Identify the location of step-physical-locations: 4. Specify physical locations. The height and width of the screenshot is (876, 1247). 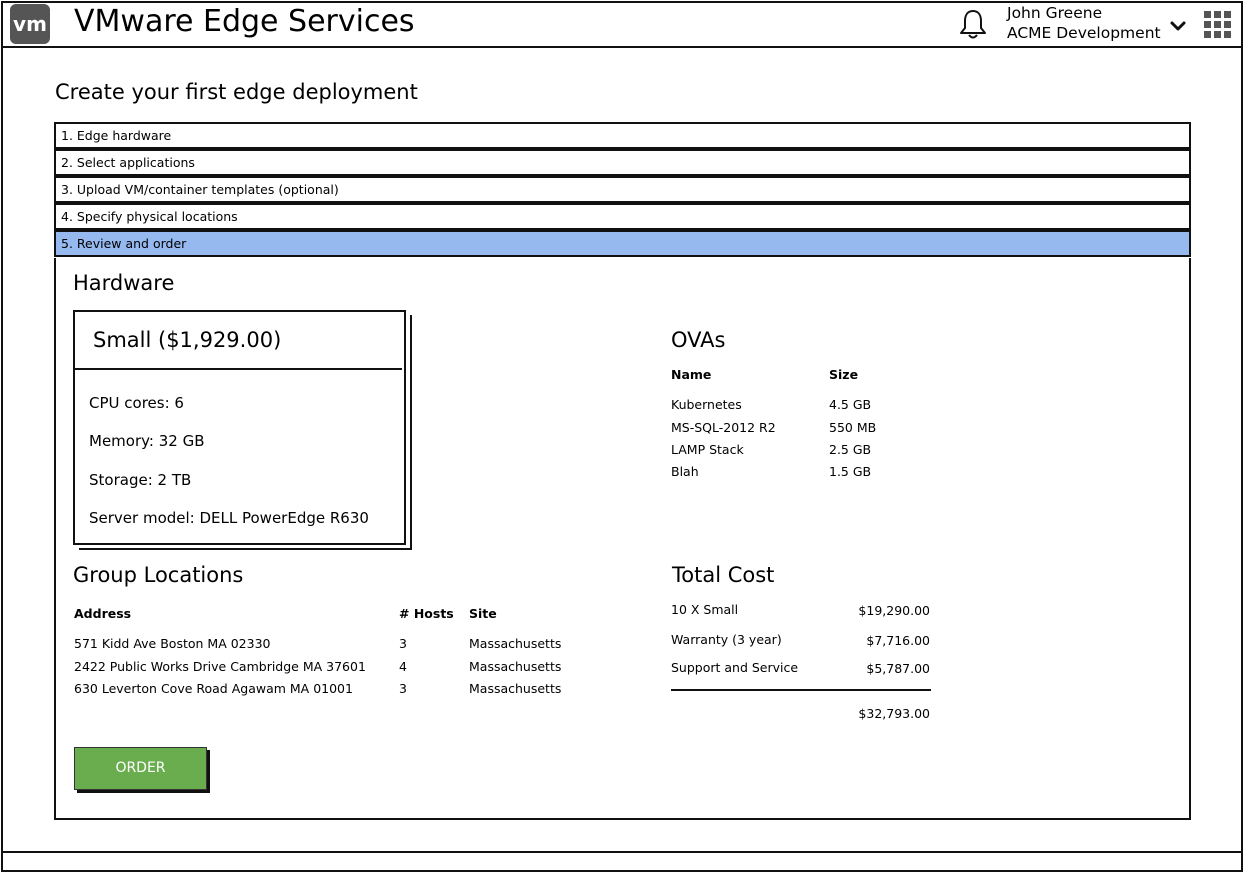
(622, 216).